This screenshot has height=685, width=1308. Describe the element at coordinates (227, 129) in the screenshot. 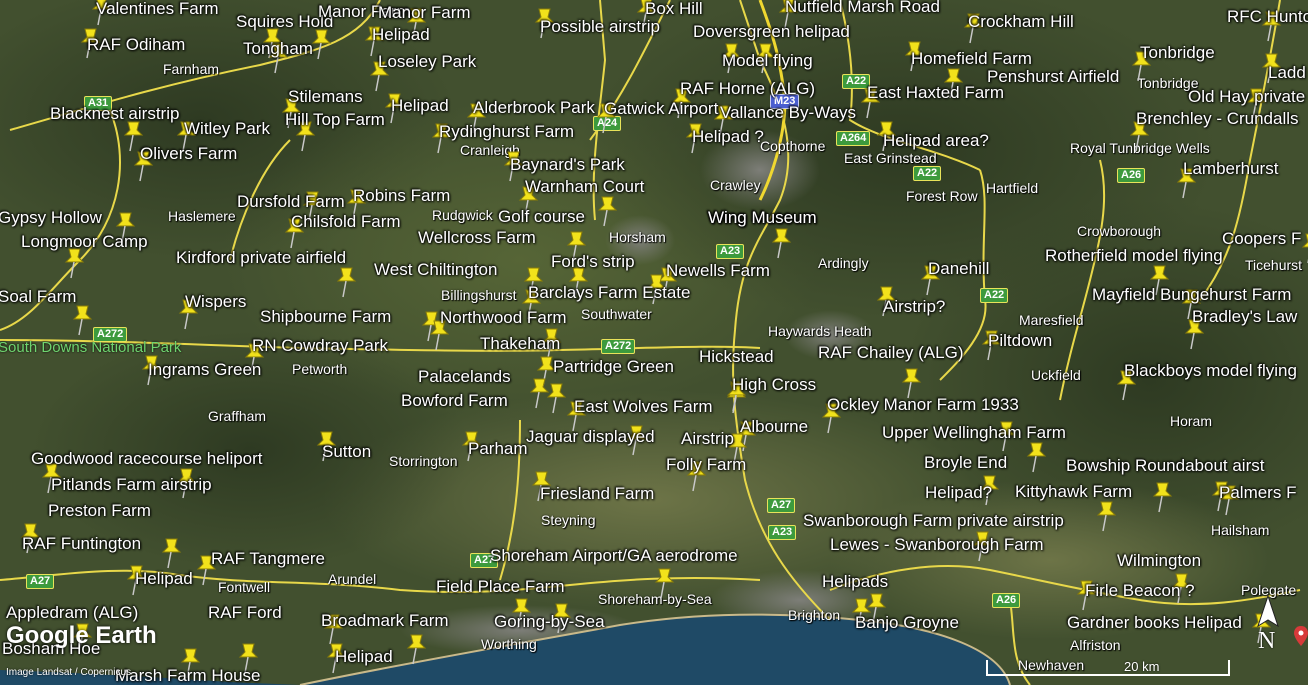

I see `placemark-label: Witley Park` at that location.